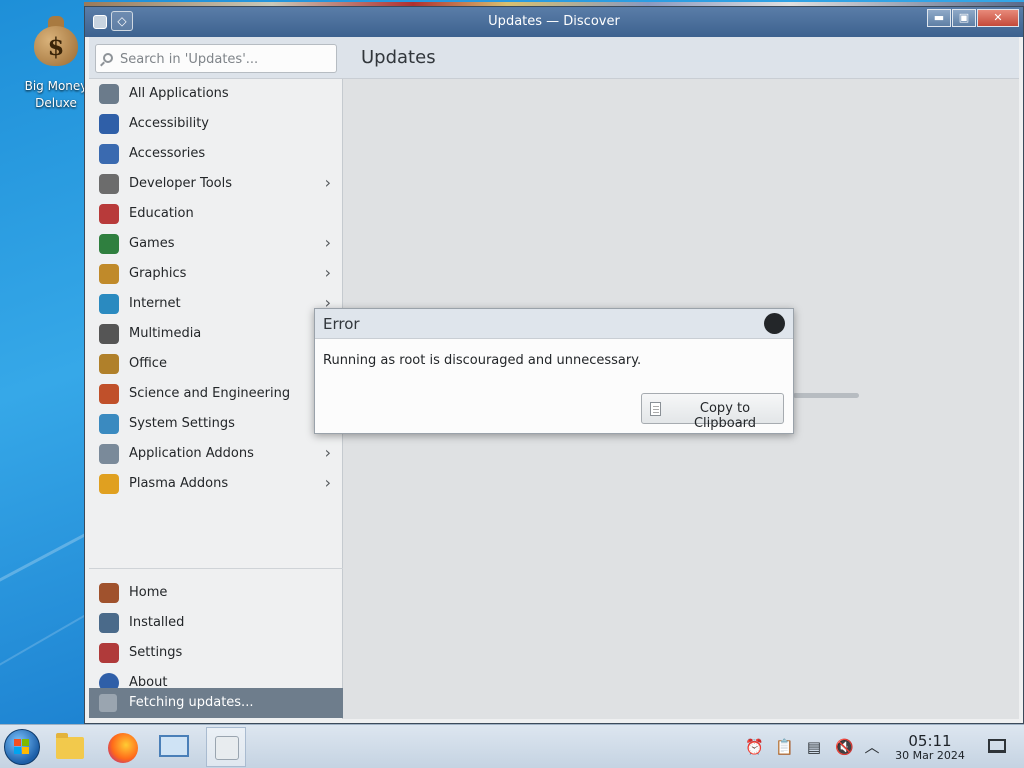 The height and width of the screenshot is (768, 1024). I want to click on clock-time: 05:11, so click(930, 741).